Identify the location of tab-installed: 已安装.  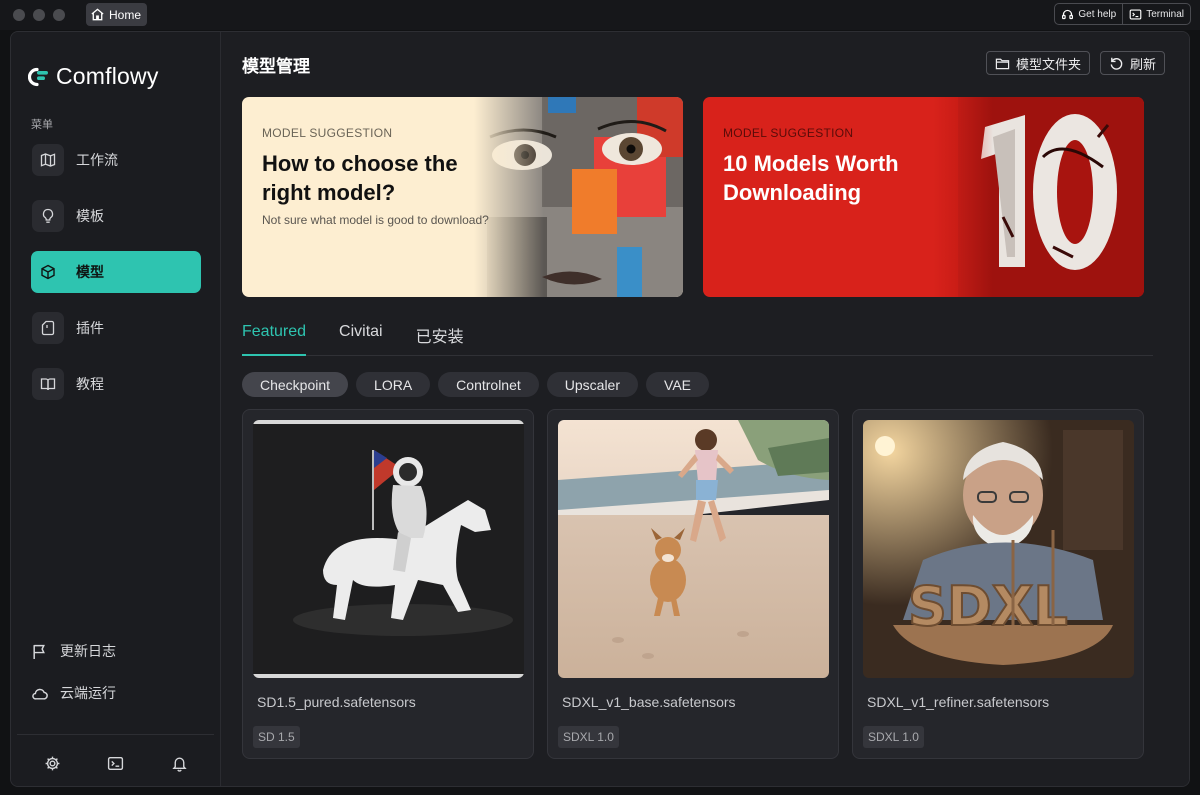
(440, 339).